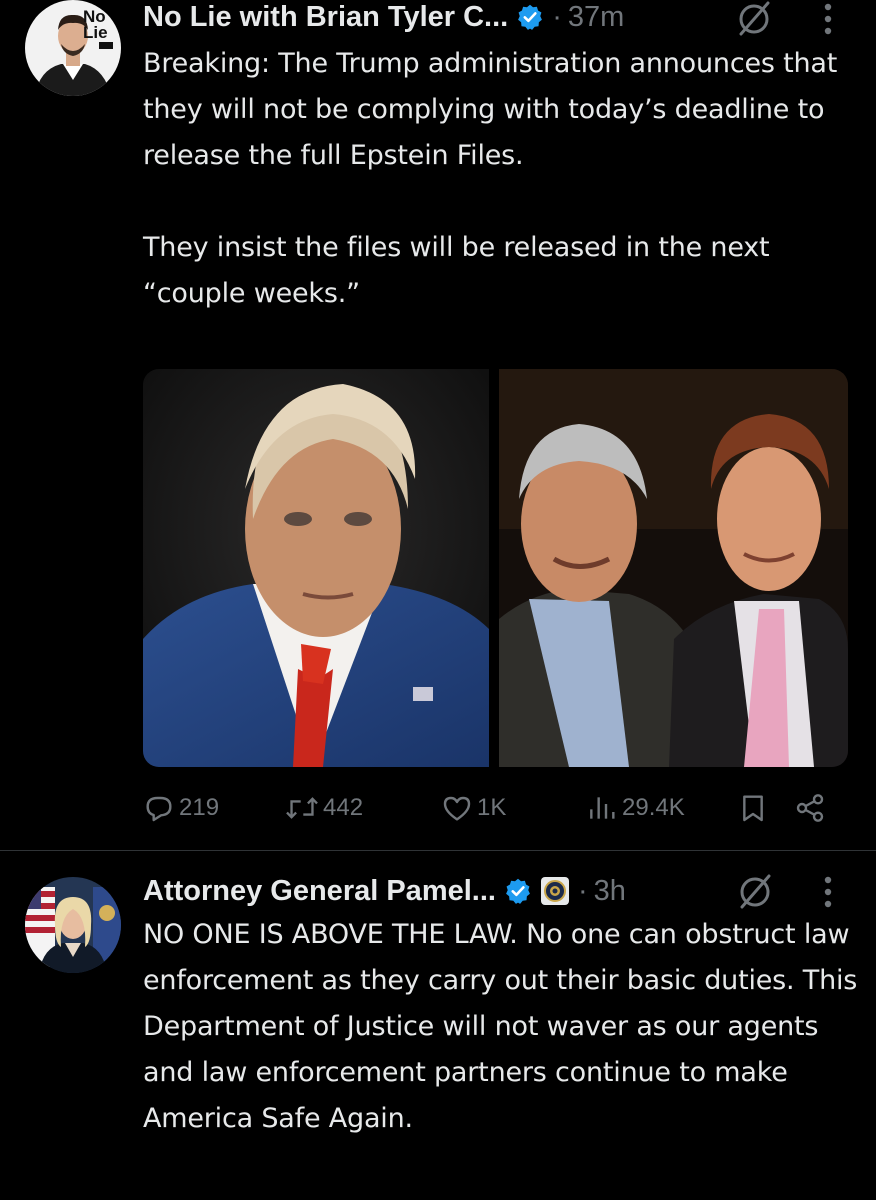 This screenshot has height=1200, width=876. Describe the element at coordinates (555, 891) in the screenshot. I see `doj-seal-icon` at that location.